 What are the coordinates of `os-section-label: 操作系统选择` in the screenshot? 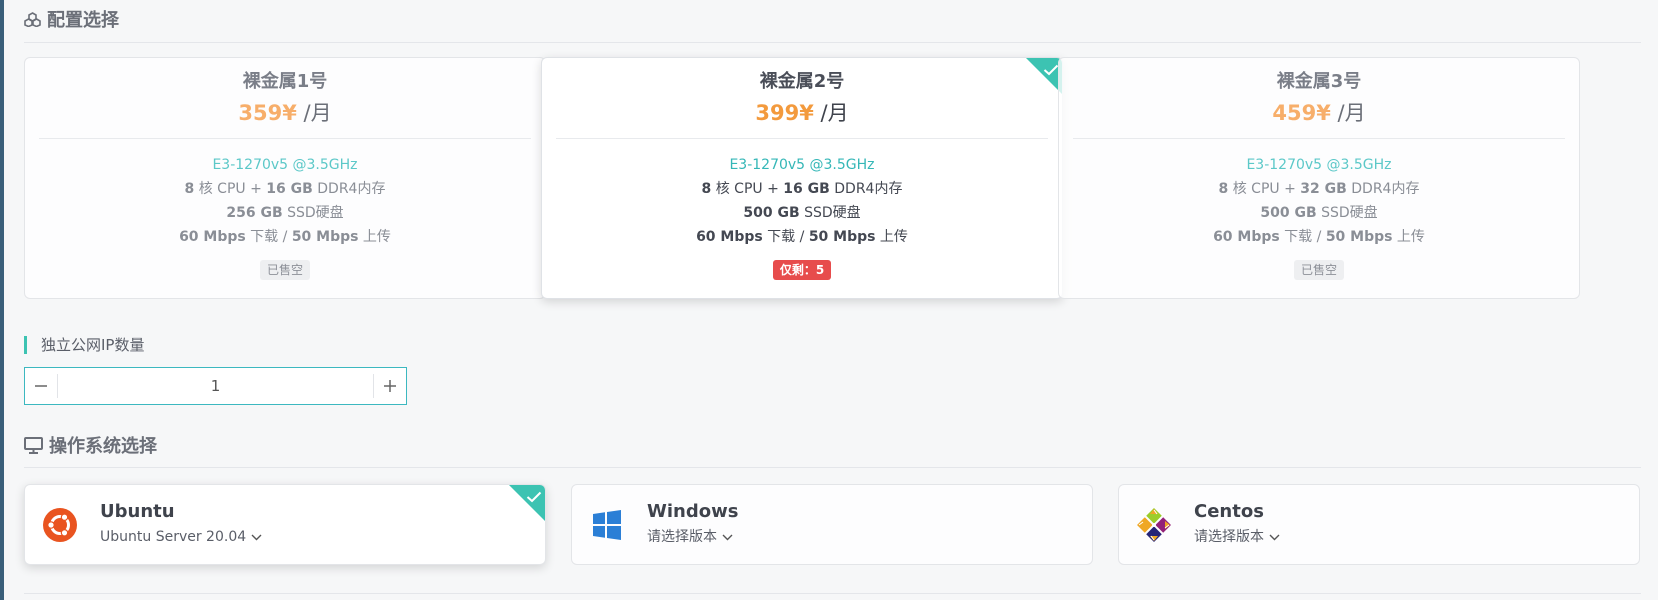 It's located at (103, 446).